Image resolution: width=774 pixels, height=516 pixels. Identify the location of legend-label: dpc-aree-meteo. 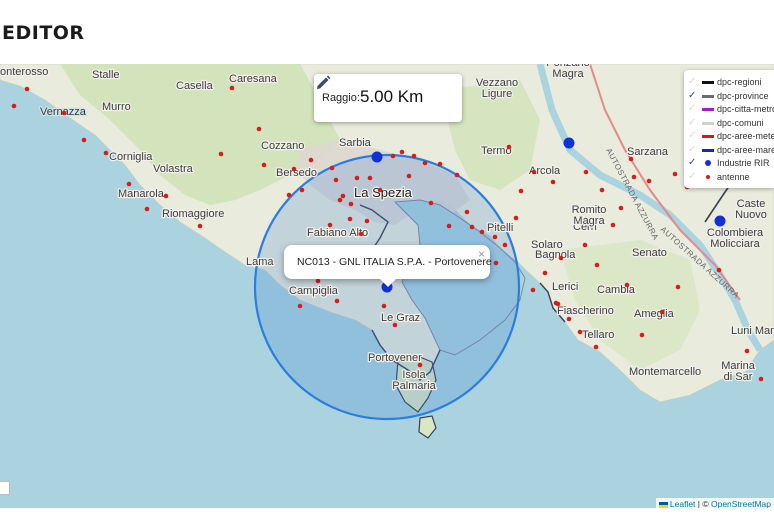
(745, 136).